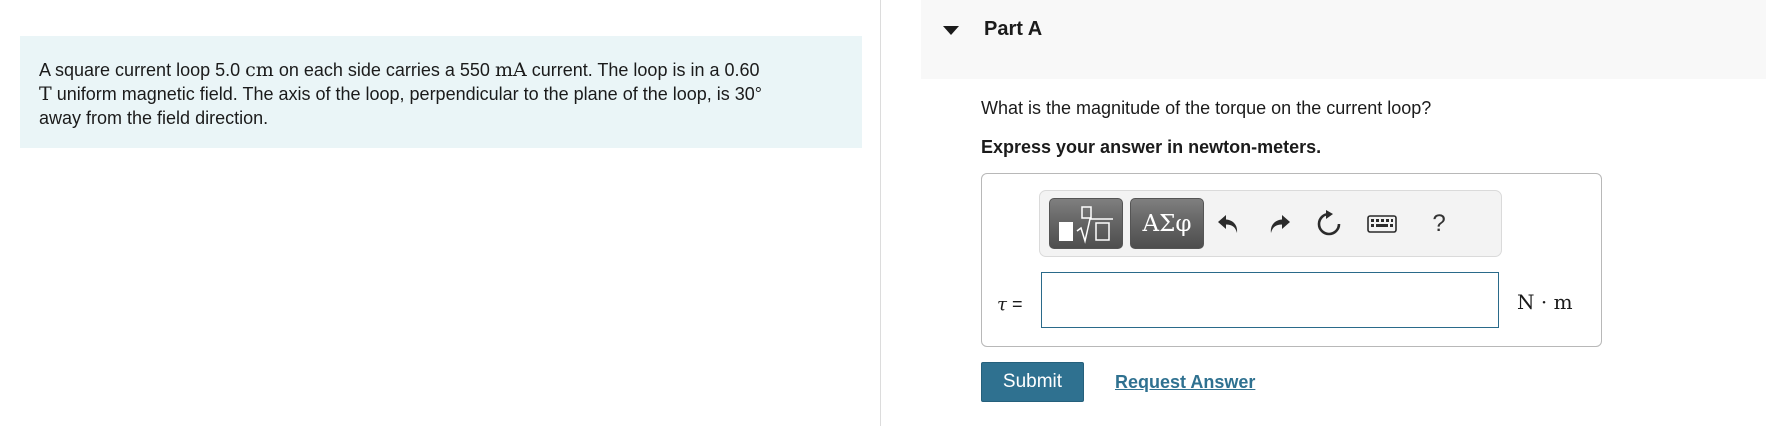  I want to click on redo-icon, so click(1280, 224).